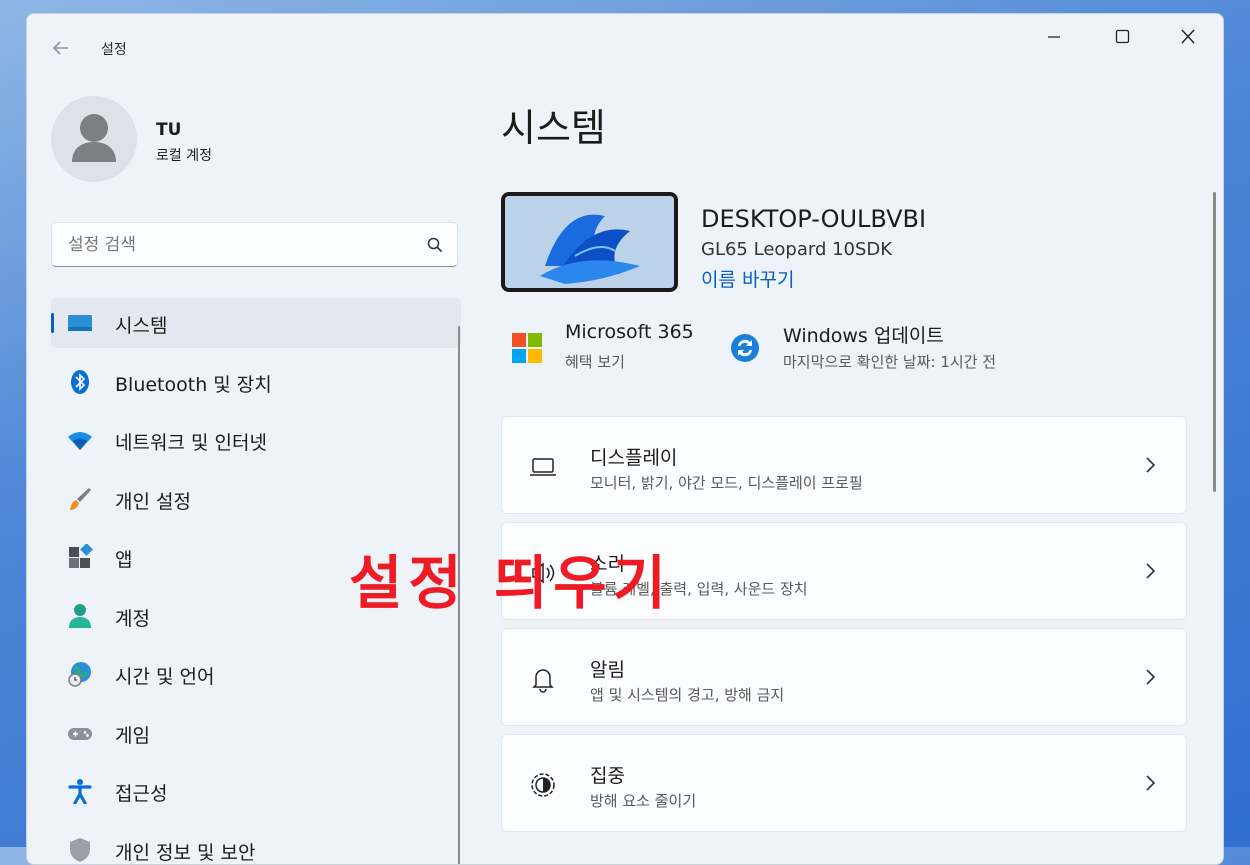  I want to click on back-arrow-icon, so click(61, 48).